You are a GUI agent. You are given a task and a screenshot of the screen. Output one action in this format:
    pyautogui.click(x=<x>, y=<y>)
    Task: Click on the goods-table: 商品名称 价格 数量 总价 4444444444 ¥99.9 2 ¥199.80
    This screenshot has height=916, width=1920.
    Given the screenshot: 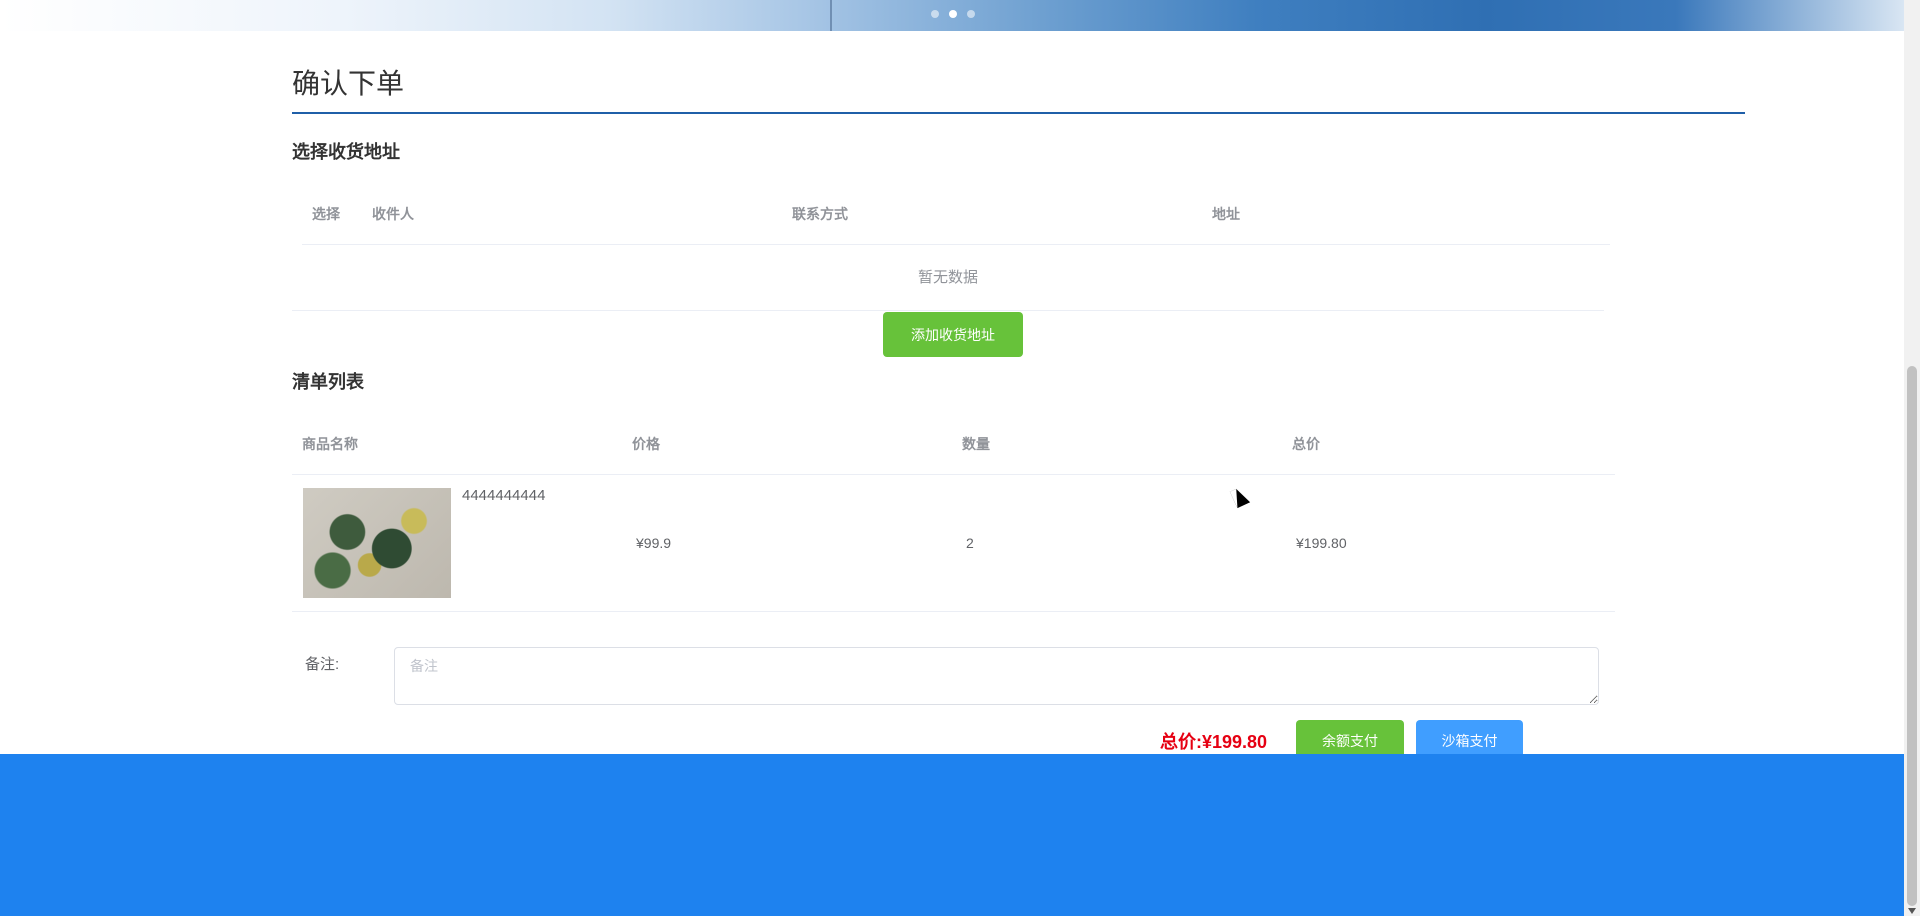 What is the action you would take?
    pyautogui.click(x=953, y=513)
    